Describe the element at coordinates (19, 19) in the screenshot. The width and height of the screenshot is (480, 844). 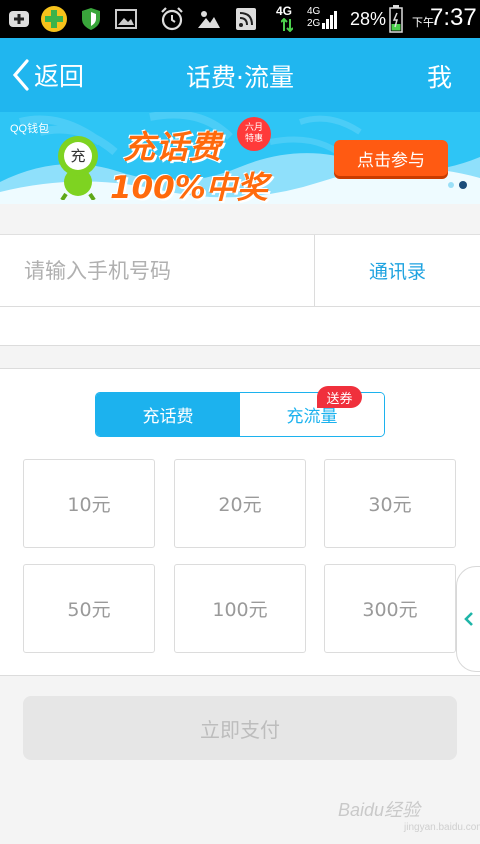
I see `add-icon` at that location.